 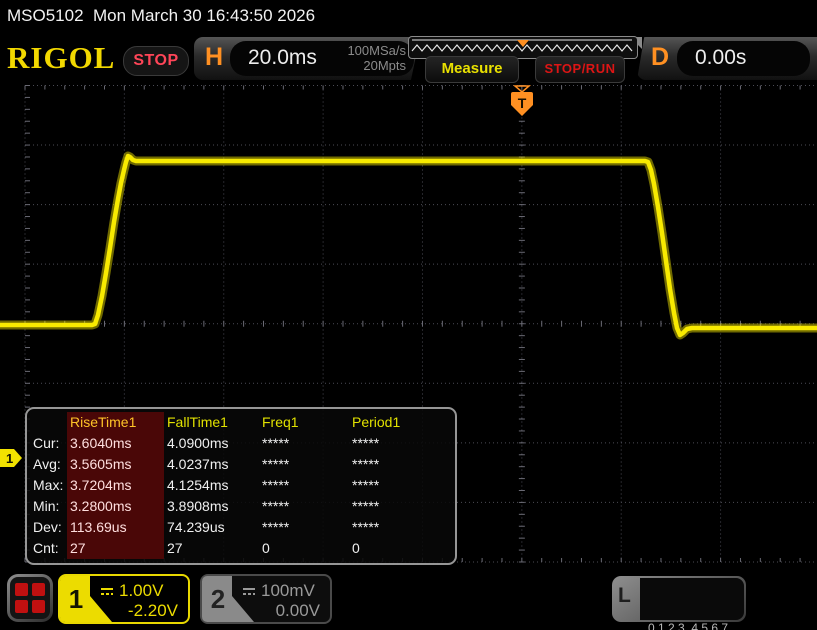 What do you see at coordinates (196, 527) in the screenshot?
I see `measurement-cell: 74.239us` at bounding box center [196, 527].